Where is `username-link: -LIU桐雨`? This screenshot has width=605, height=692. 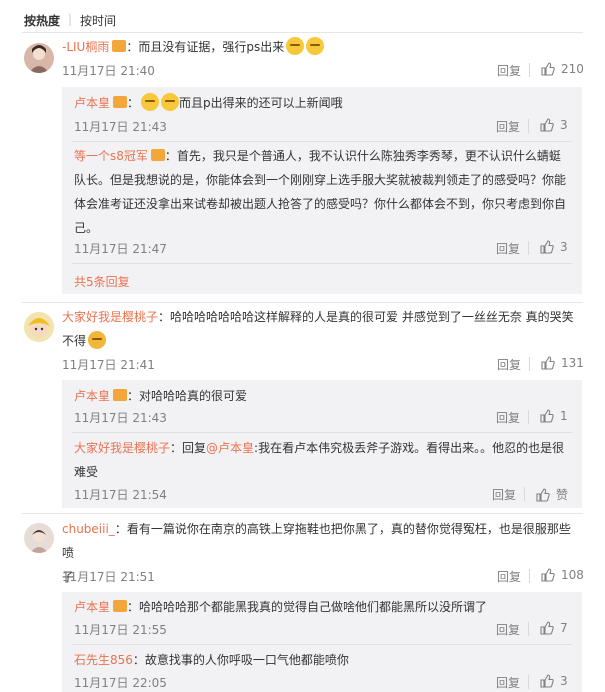
username-link: -LIU桐雨 is located at coordinates (85, 47).